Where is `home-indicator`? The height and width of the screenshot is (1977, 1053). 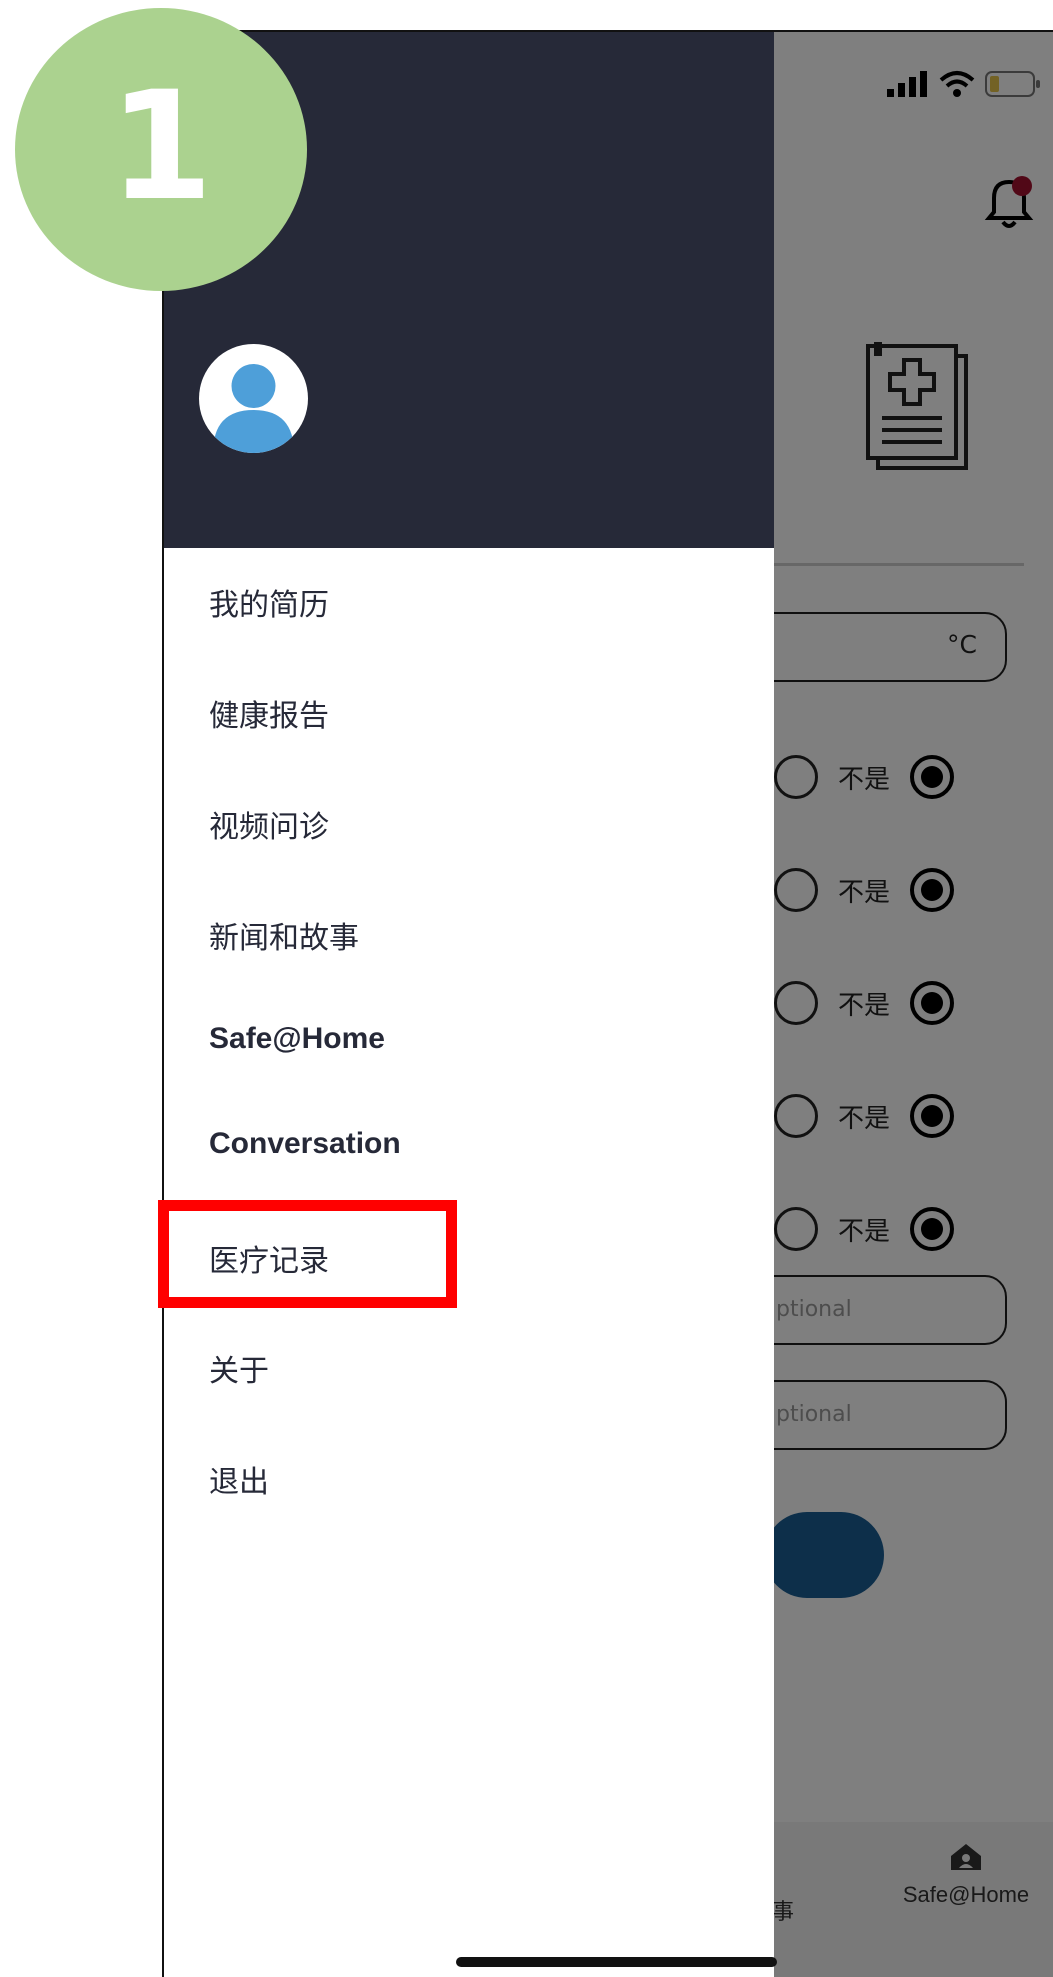 home-indicator is located at coordinates (616, 1962).